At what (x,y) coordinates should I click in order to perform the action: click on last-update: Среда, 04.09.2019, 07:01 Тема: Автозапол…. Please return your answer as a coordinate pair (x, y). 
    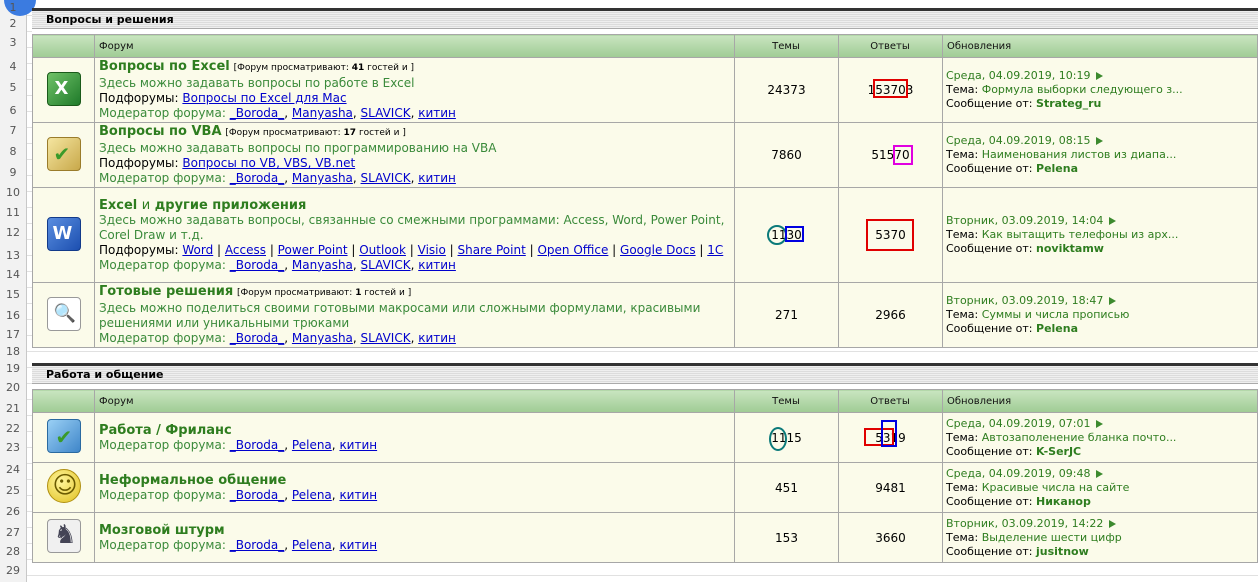
    Looking at the image, I should click on (1100, 437).